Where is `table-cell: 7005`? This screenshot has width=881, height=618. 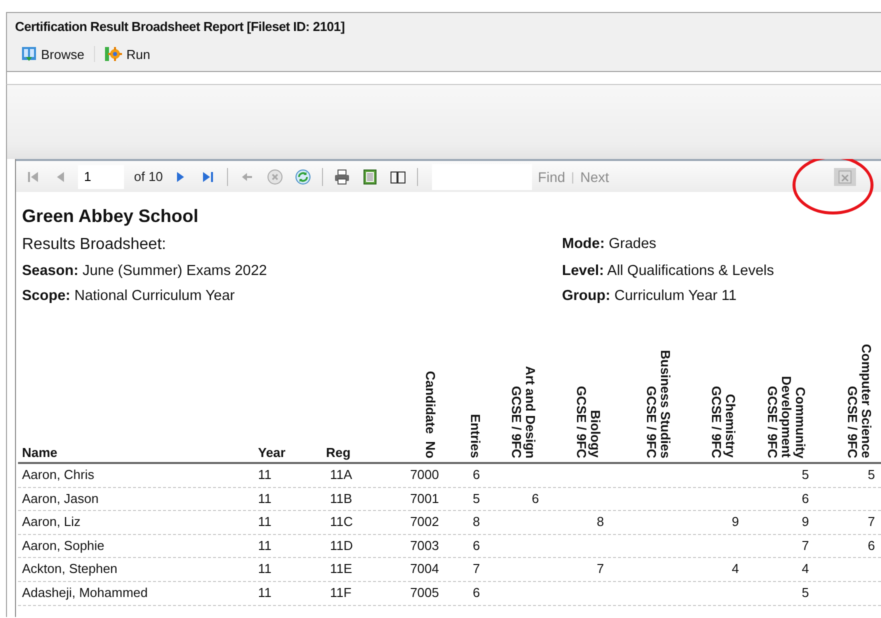
table-cell: 7005 is located at coordinates (424, 592).